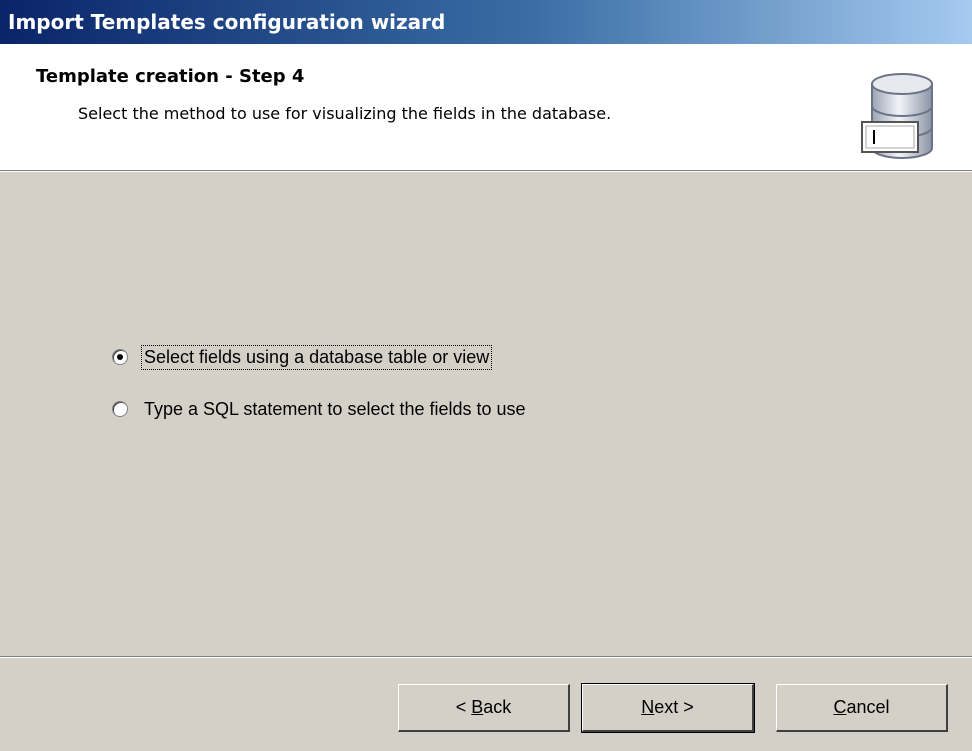 The image size is (972, 751). Describe the element at coordinates (648, 707) in the screenshot. I see `next-button-mnemonic: N` at that location.